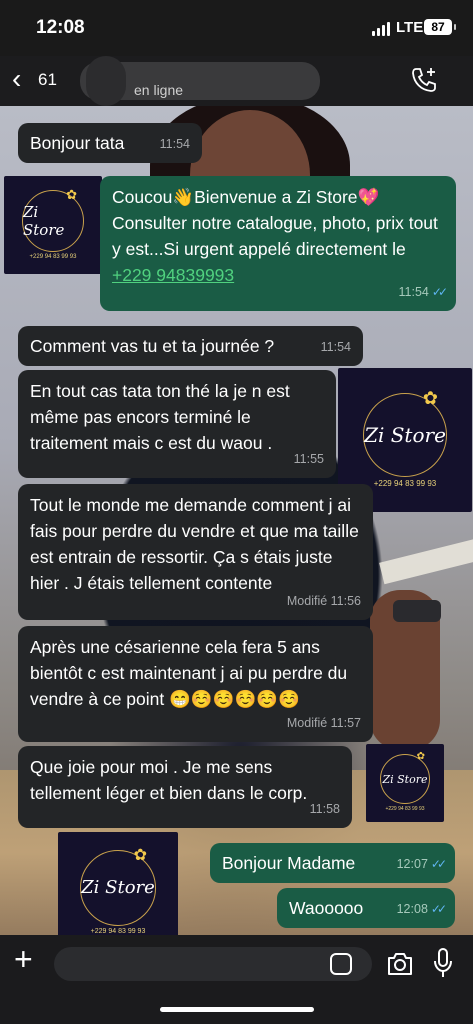 The height and width of the screenshot is (1024, 473). Describe the element at coordinates (421, 864) in the screenshot. I see `message-time: 12:07 ✓✓` at that location.